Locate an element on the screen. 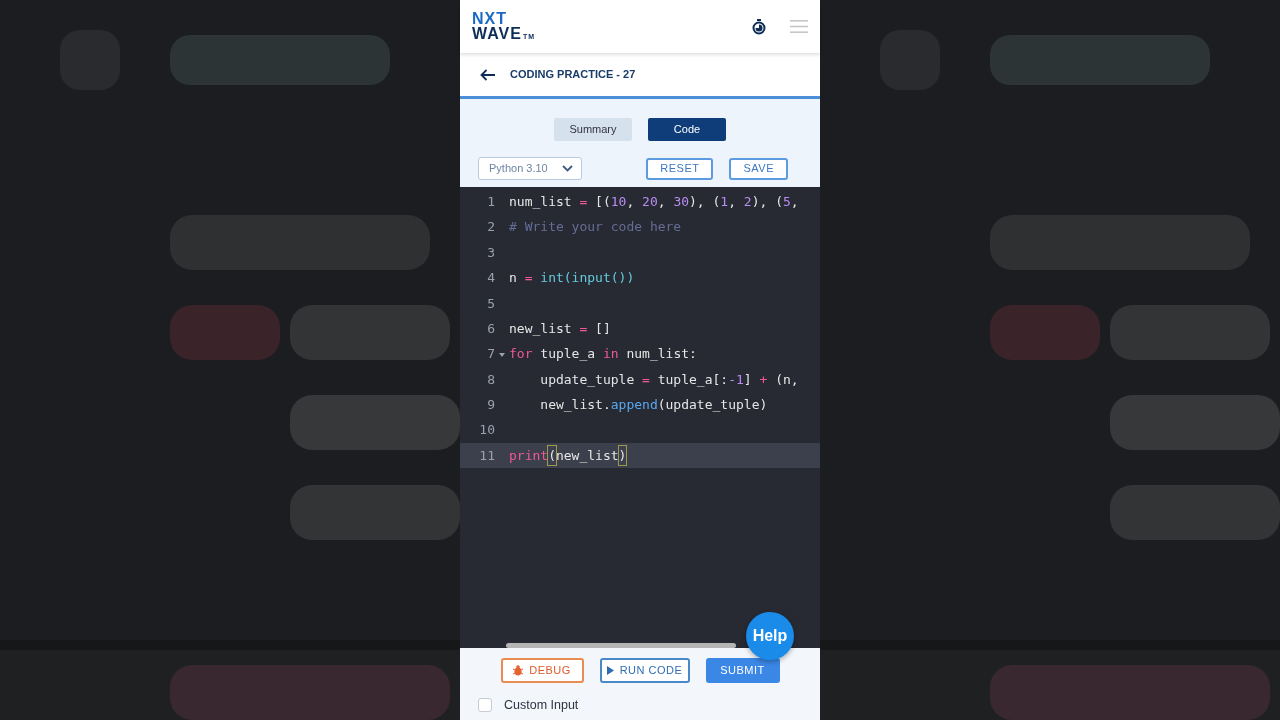  checkbox is located at coordinates (485, 705).